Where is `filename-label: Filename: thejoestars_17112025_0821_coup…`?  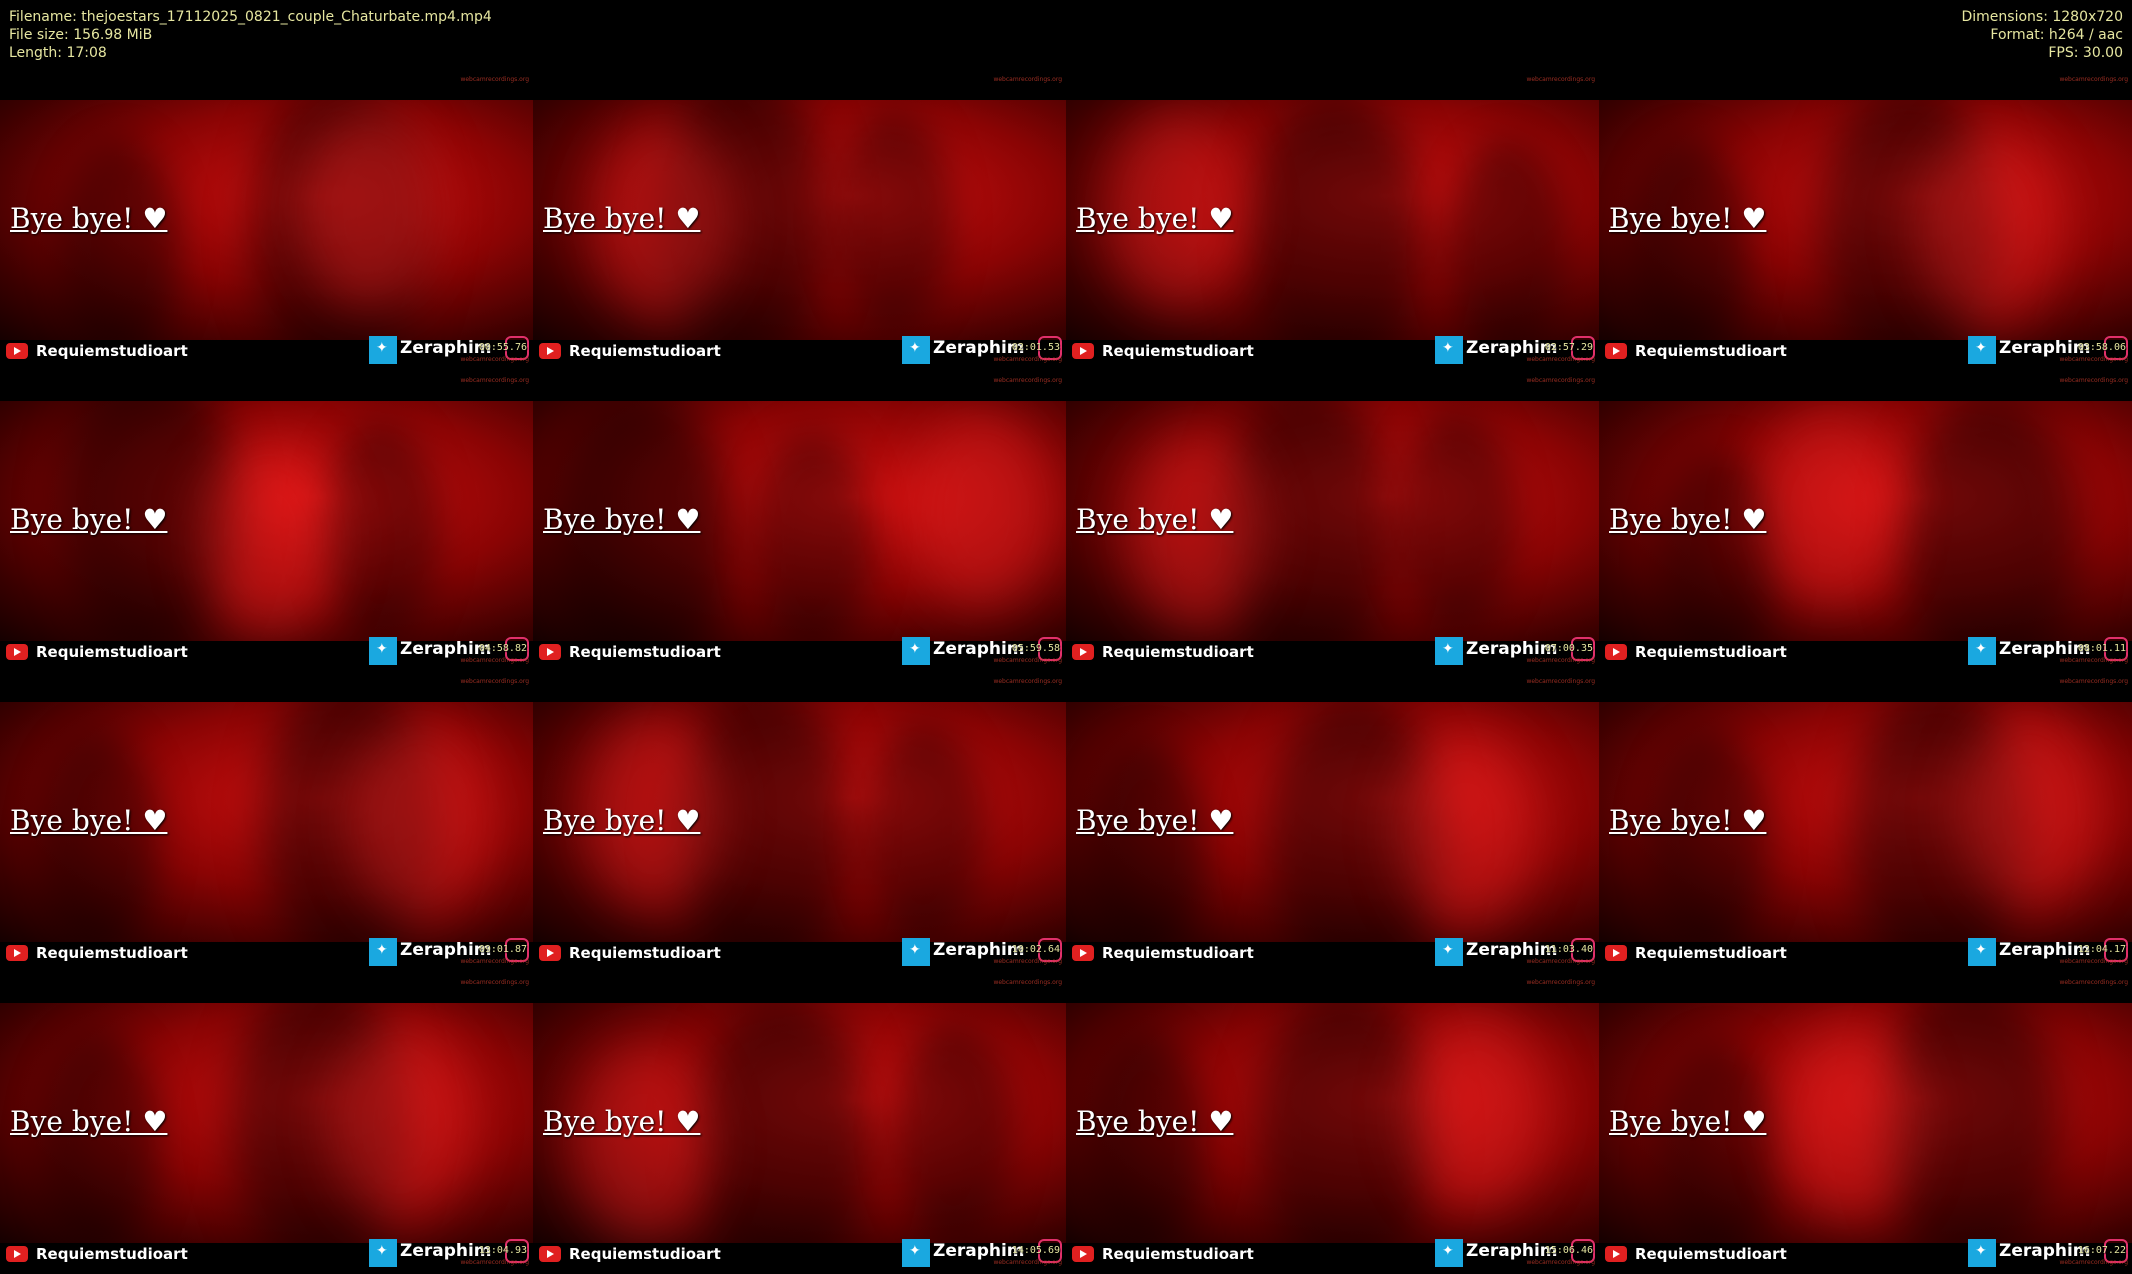 filename-label: Filename: thejoestars_17112025_0821_coup… is located at coordinates (250, 17).